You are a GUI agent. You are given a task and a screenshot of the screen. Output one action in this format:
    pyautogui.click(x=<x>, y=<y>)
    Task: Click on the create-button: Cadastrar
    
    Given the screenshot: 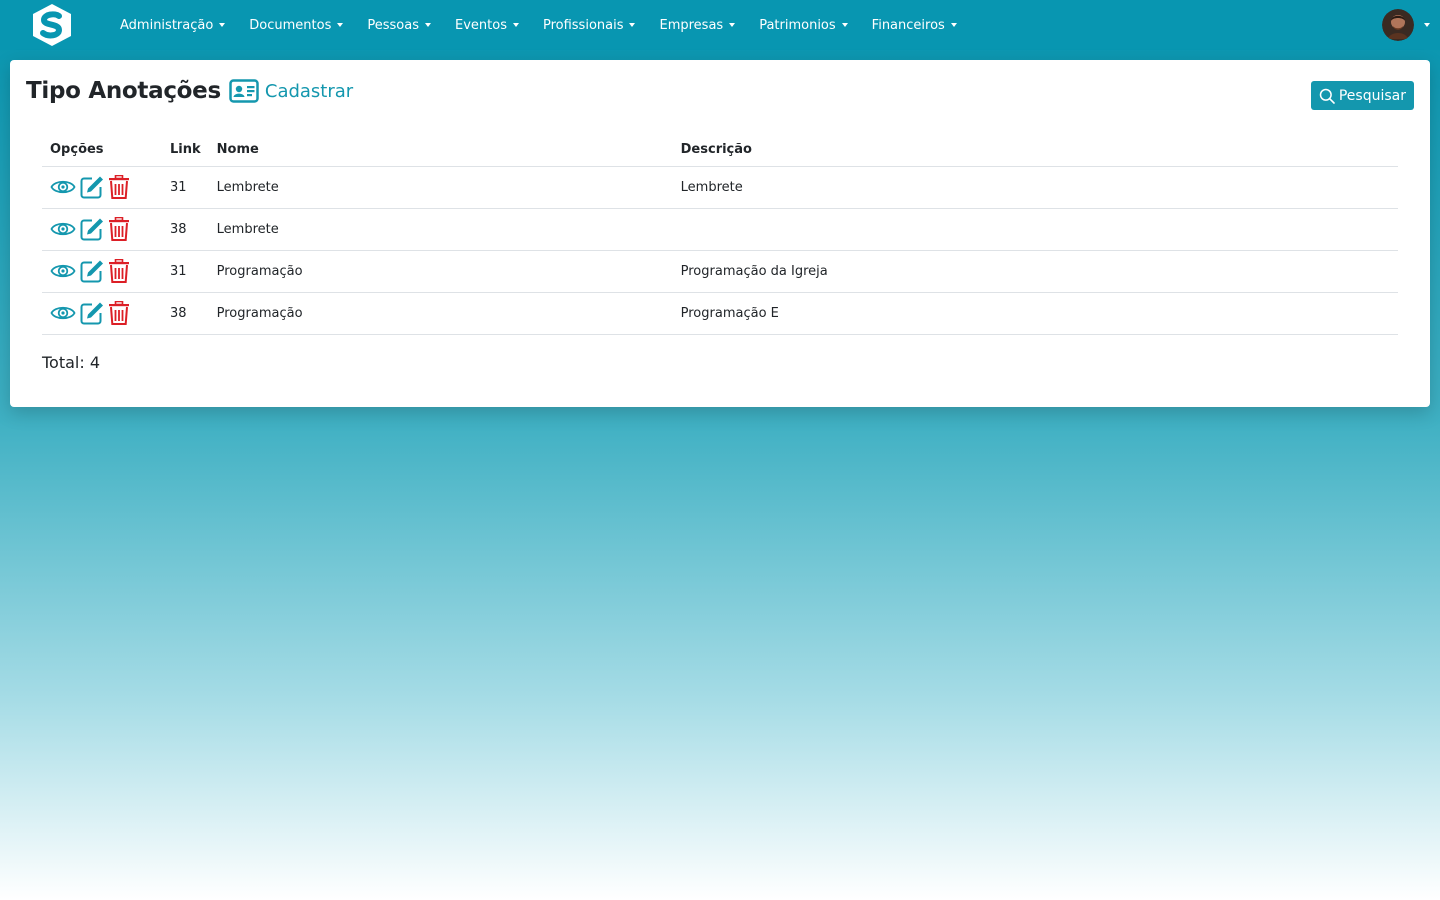 What is the action you would take?
    pyautogui.click(x=291, y=91)
    